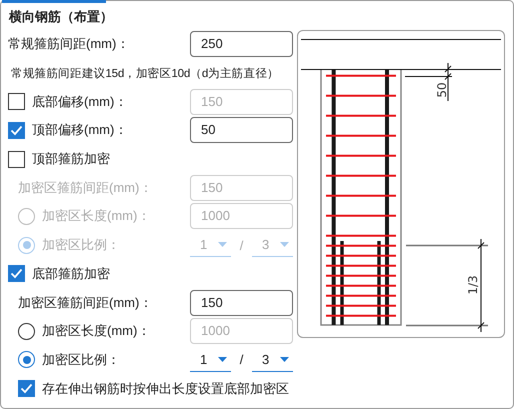 Image resolution: width=514 pixels, height=409 pixels. What do you see at coordinates (473, 285) in the screenshot?
I see `dimension-label: 1/3` at bounding box center [473, 285].